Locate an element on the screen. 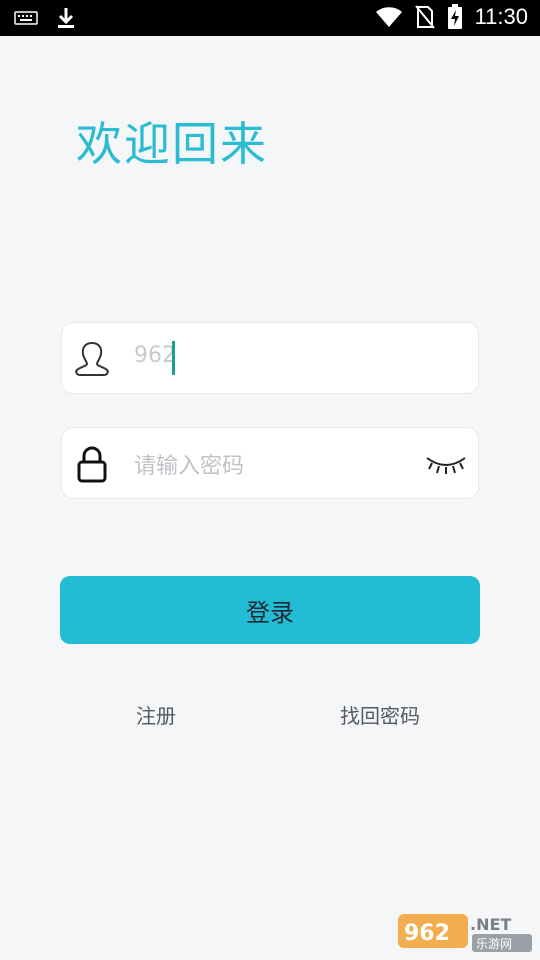  svg-text: .NET is located at coordinates (490, 924).